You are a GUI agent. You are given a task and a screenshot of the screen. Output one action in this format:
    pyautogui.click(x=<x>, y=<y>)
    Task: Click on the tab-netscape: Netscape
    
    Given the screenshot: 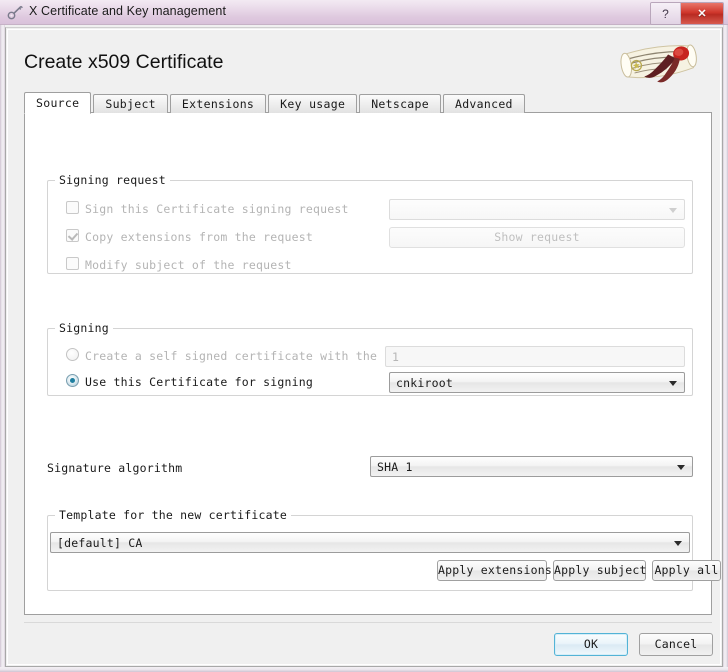 What is the action you would take?
    pyautogui.click(x=400, y=103)
    